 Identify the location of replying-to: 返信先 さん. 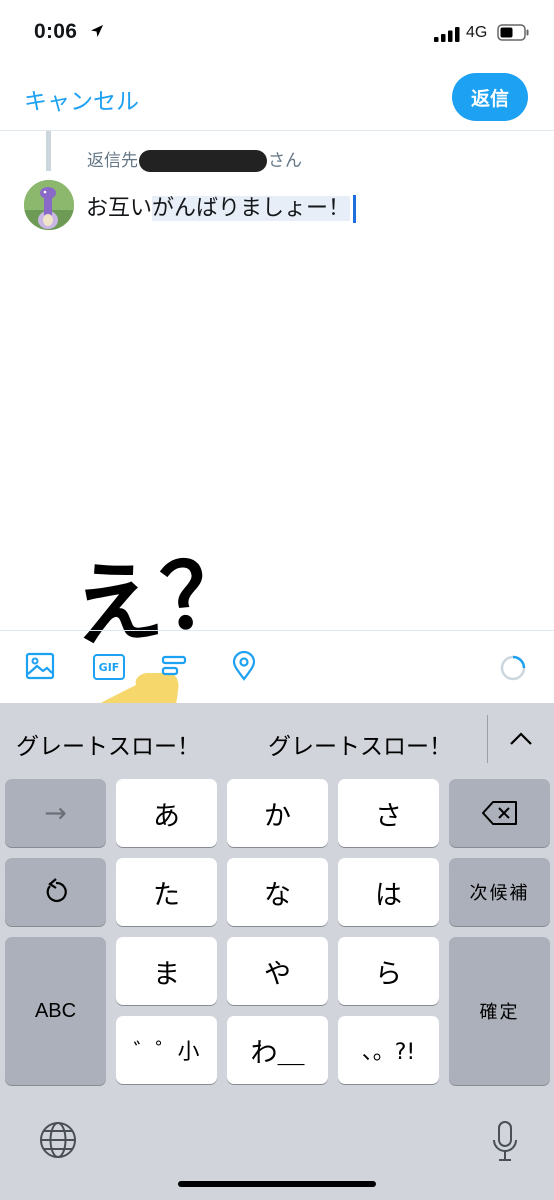
(194, 159).